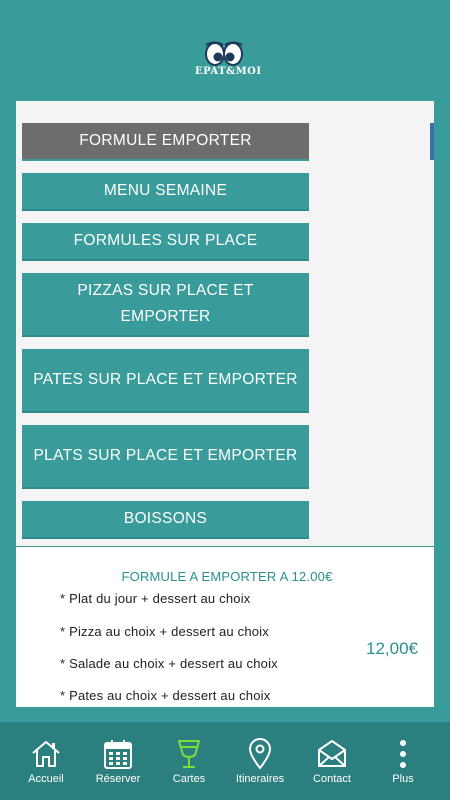 This screenshot has width=450, height=800. Describe the element at coordinates (46, 754) in the screenshot. I see `home-icon` at that location.